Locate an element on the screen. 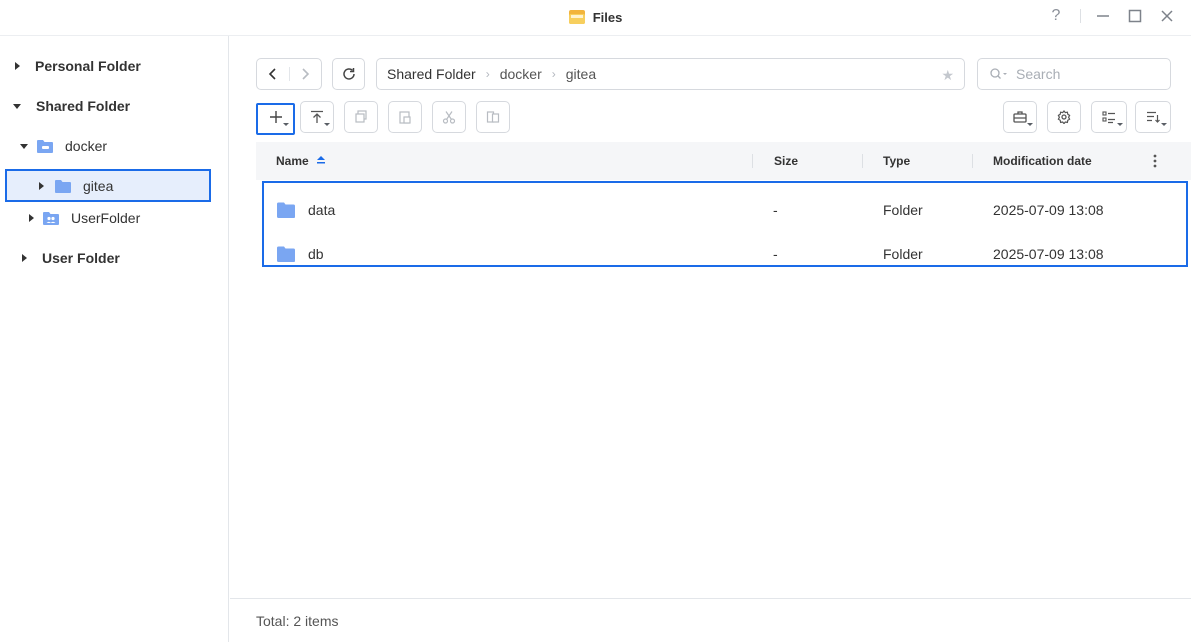  move-button is located at coordinates (493, 117).